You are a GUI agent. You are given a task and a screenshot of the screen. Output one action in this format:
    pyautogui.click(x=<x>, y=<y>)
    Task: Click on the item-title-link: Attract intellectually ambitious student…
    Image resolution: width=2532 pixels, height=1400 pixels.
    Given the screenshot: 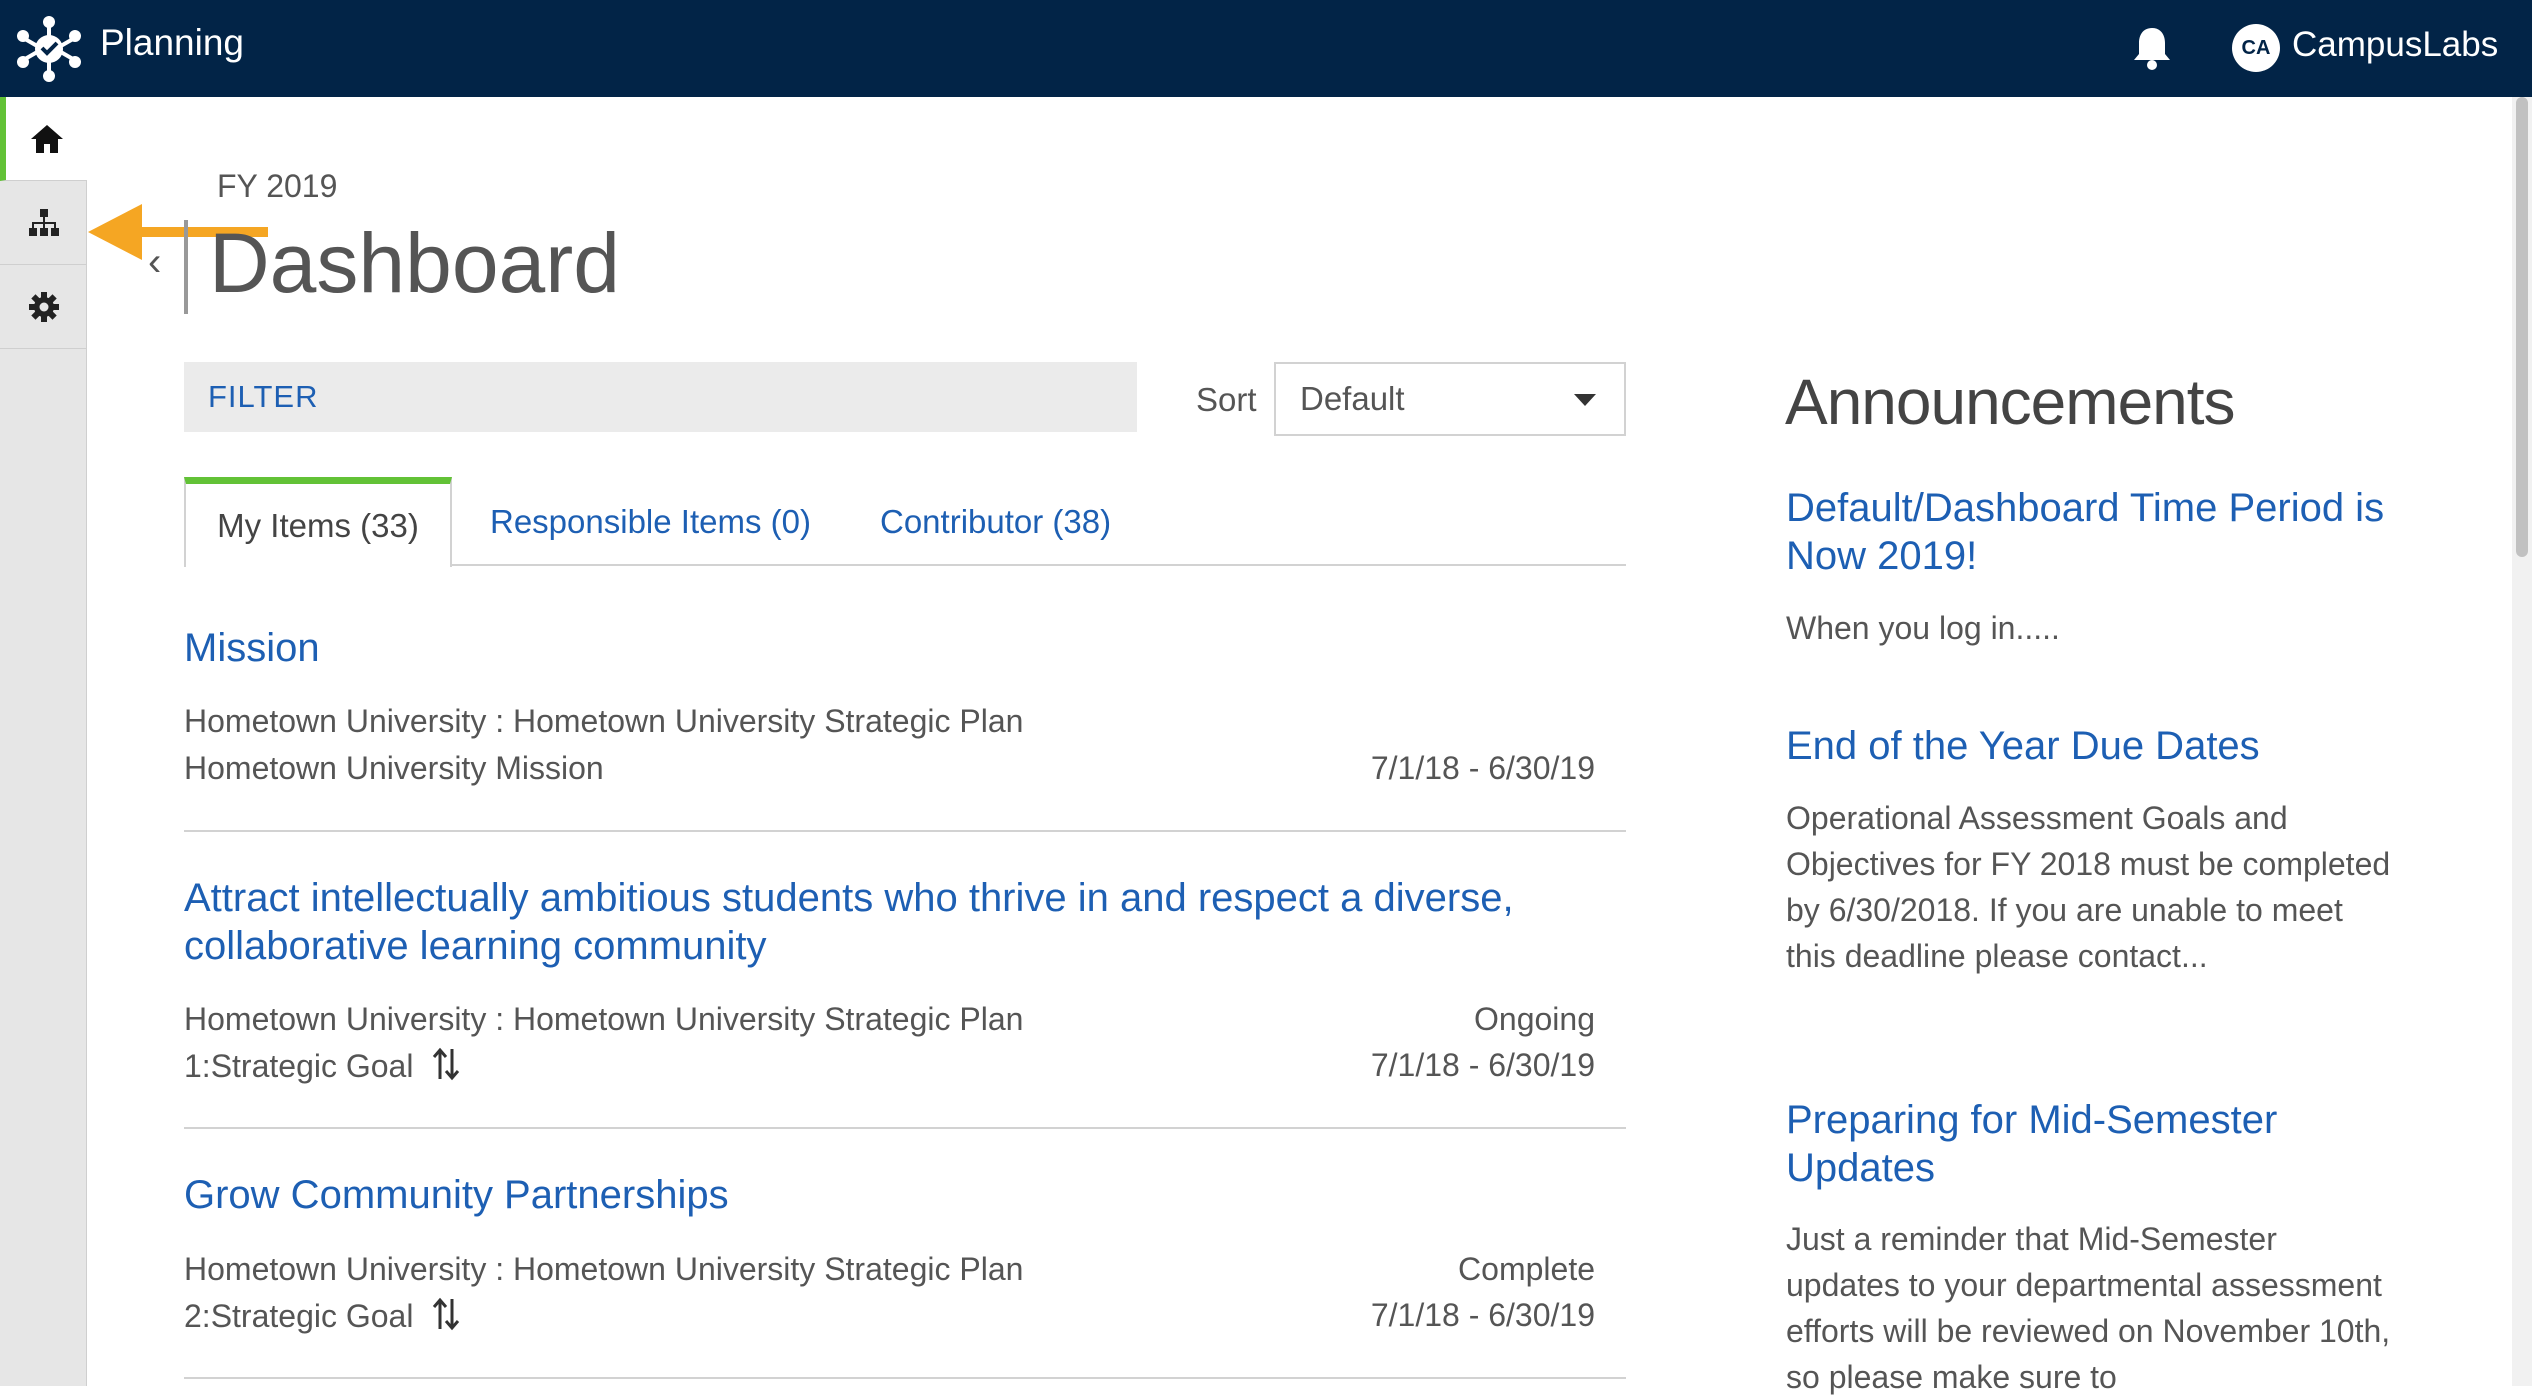 What is the action you would take?
    pyautogui.click(x=904, y=922)
    